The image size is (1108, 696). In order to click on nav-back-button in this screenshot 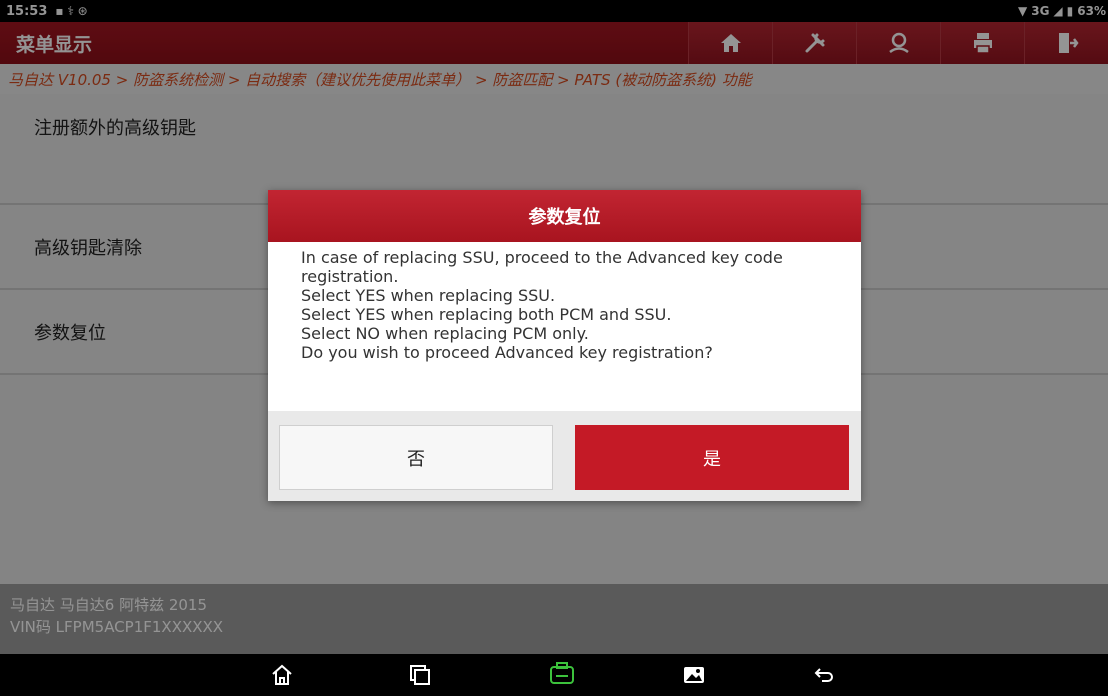, I will do `click(824, 675)`.